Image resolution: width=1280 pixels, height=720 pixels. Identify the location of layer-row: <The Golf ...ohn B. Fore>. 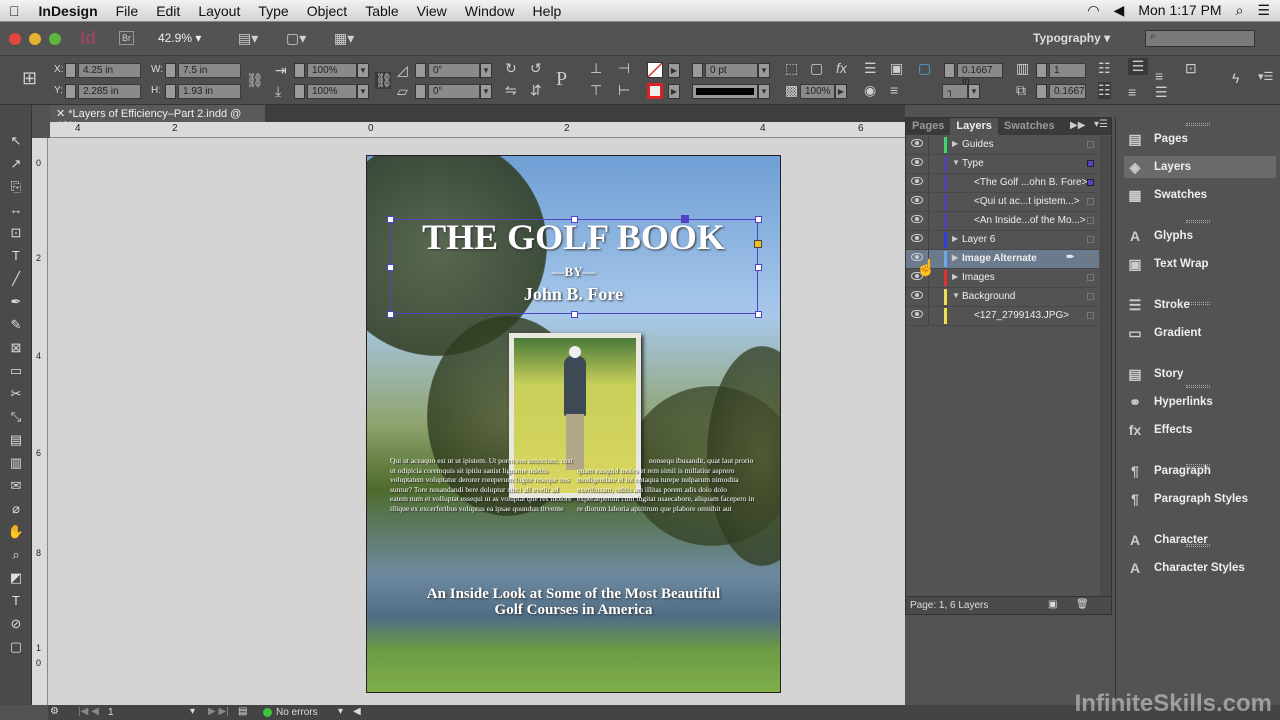
(1002, 183).